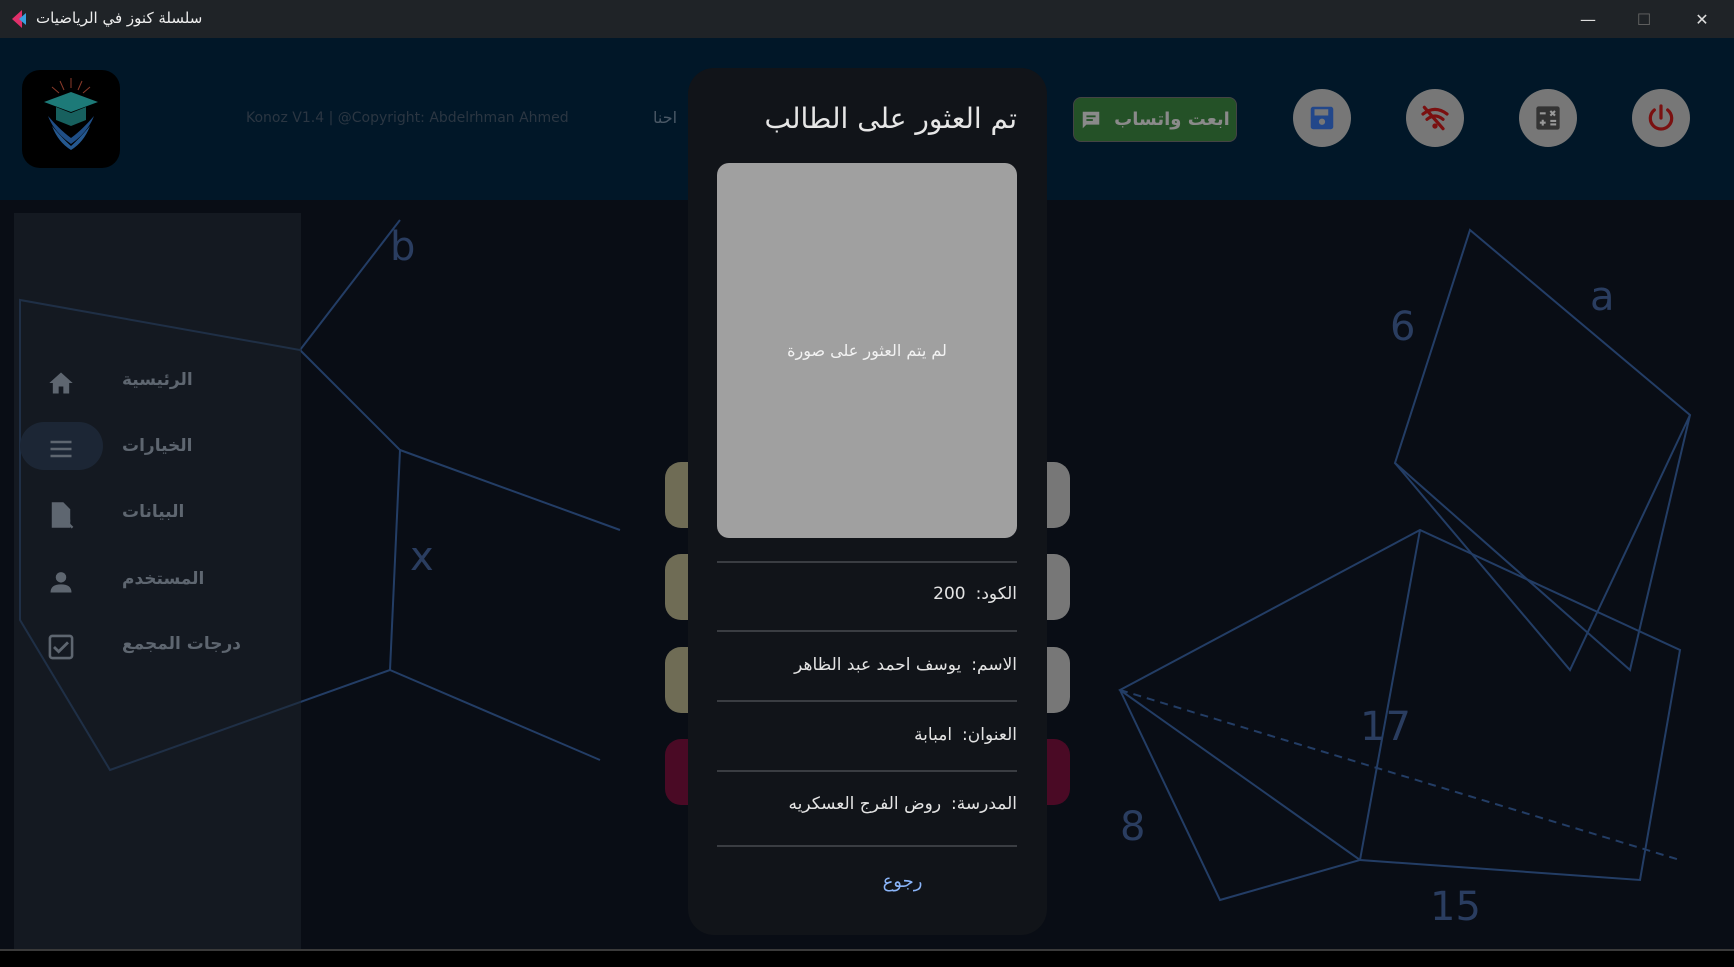  I want to click on field-value: امبابة, so click(933, 735).